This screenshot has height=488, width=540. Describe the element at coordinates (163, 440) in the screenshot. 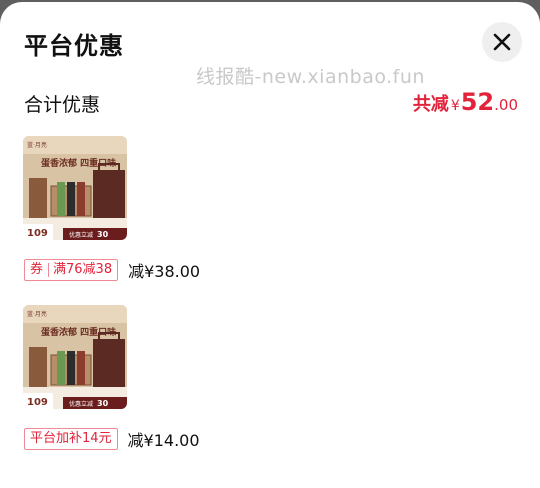

I see `reduce-amount: 减¥14.00` at that location.